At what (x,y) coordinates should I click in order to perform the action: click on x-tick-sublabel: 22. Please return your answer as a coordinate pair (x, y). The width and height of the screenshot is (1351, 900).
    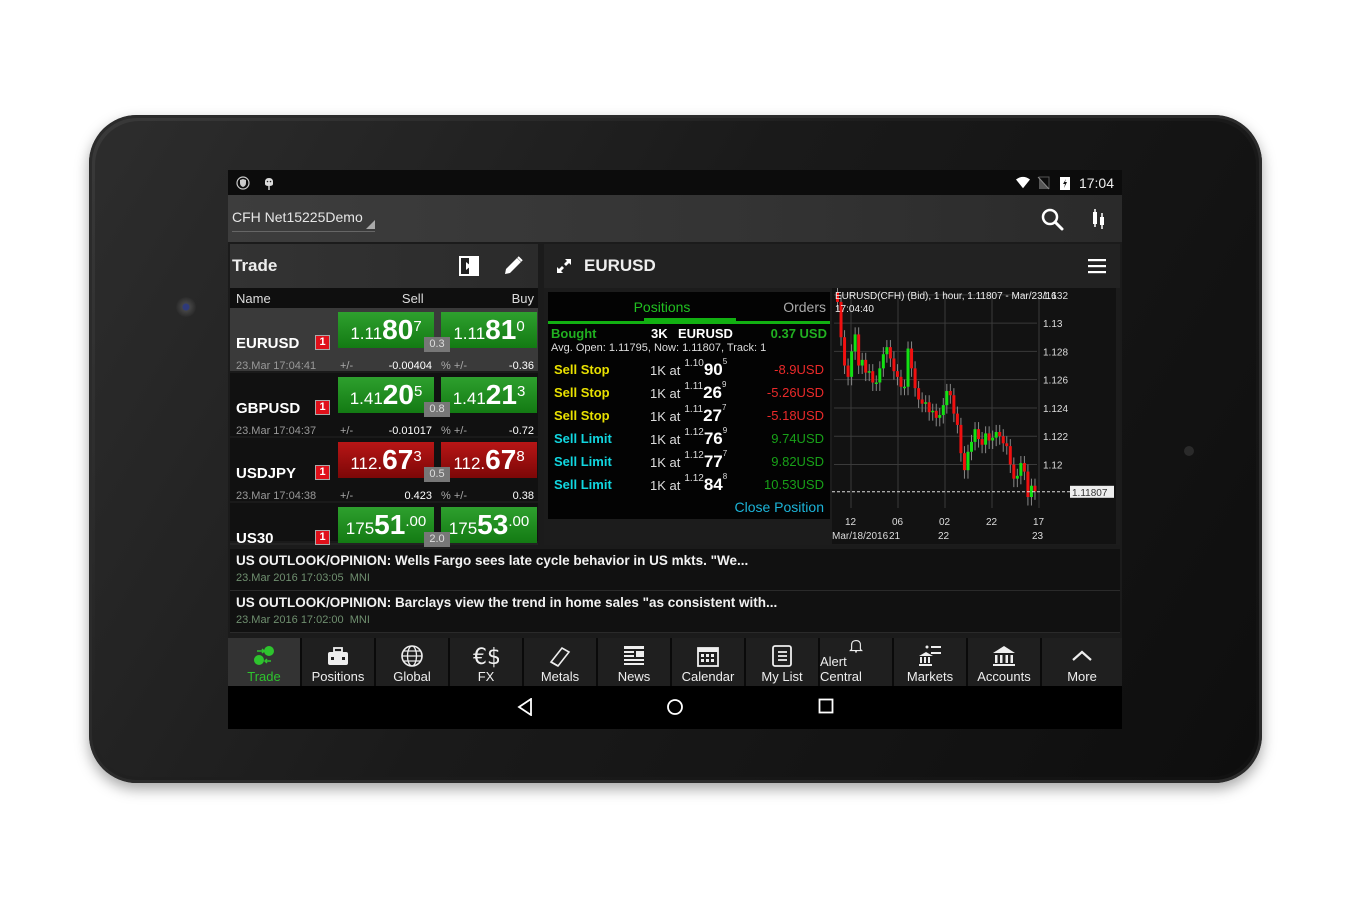
    Looking at the image, I should click on (944, 536).